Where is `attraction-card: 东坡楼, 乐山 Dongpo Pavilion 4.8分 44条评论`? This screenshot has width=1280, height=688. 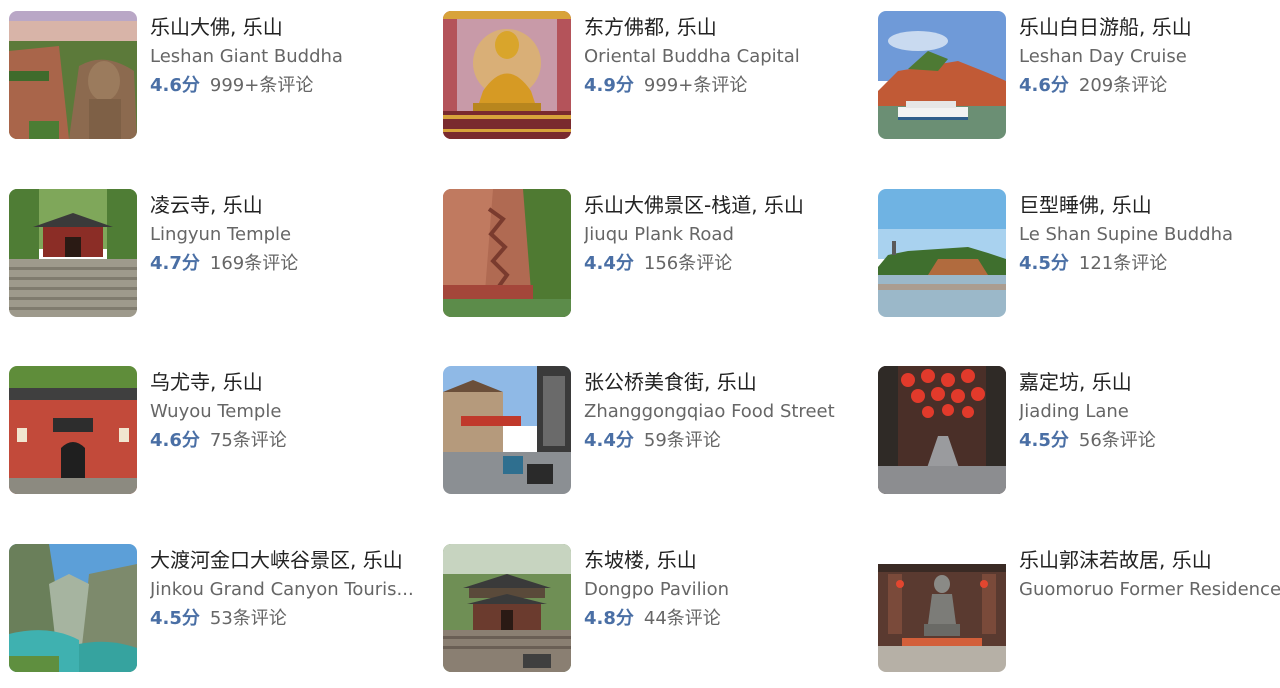 attraction-card: 东坡楼, 乐山 Dongpo Pavilion 4.8分 44条评论 is located at coordinates (653, 608).